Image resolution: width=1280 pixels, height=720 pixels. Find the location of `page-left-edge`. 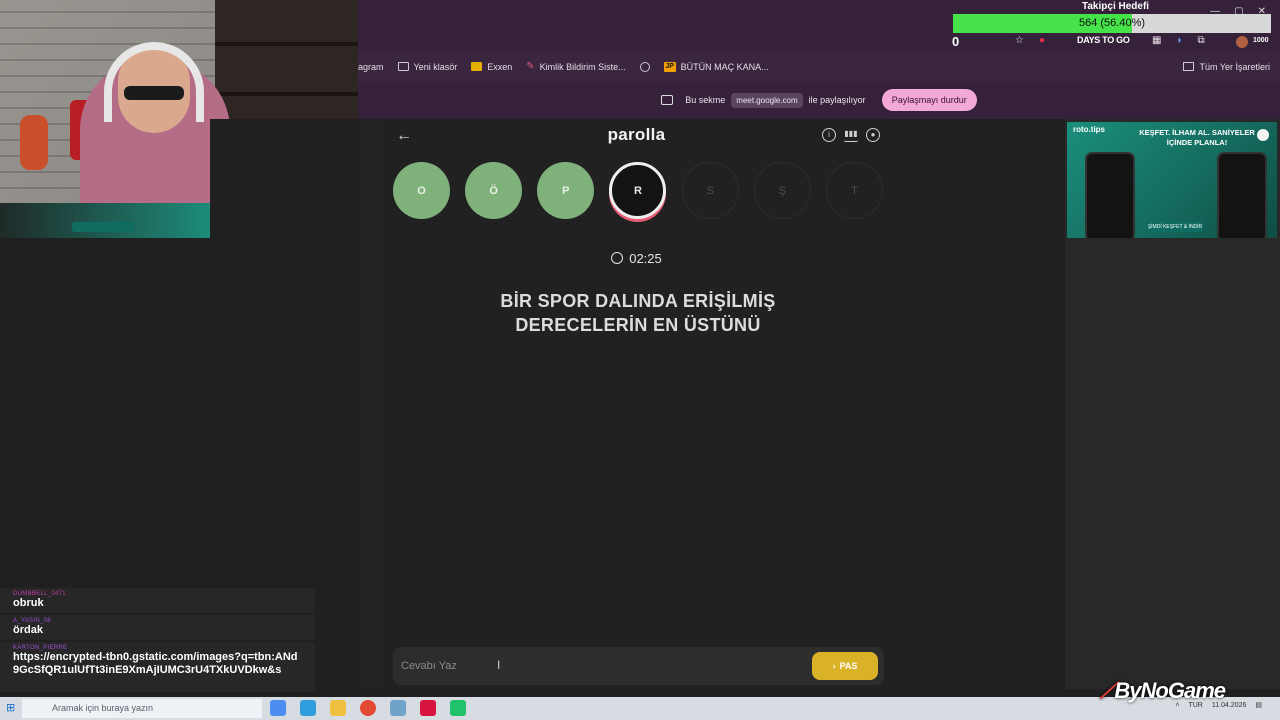

page-left-edge is located at coordinates (370, 404).